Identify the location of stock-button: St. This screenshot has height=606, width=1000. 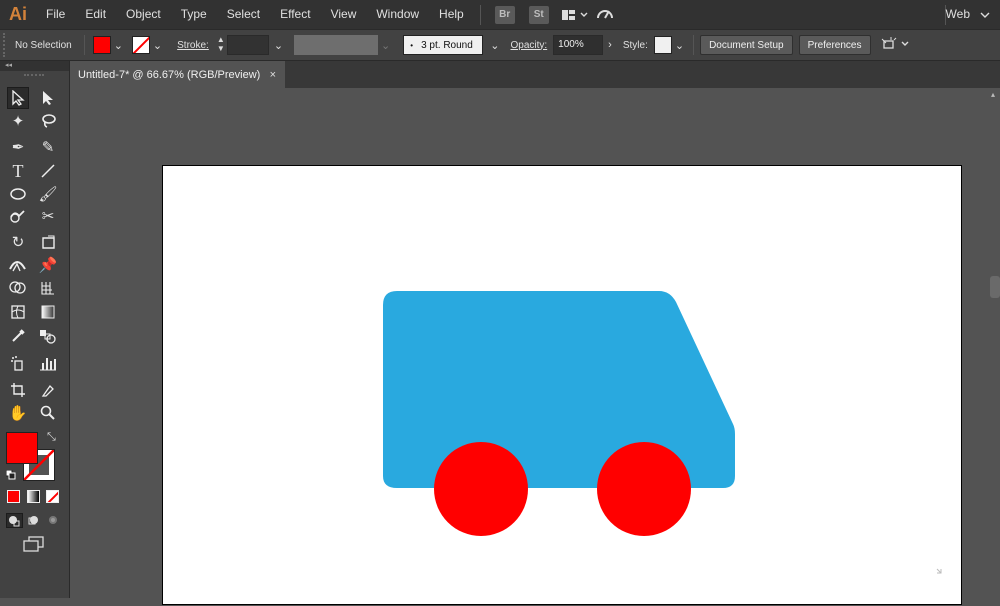
(538, 14).